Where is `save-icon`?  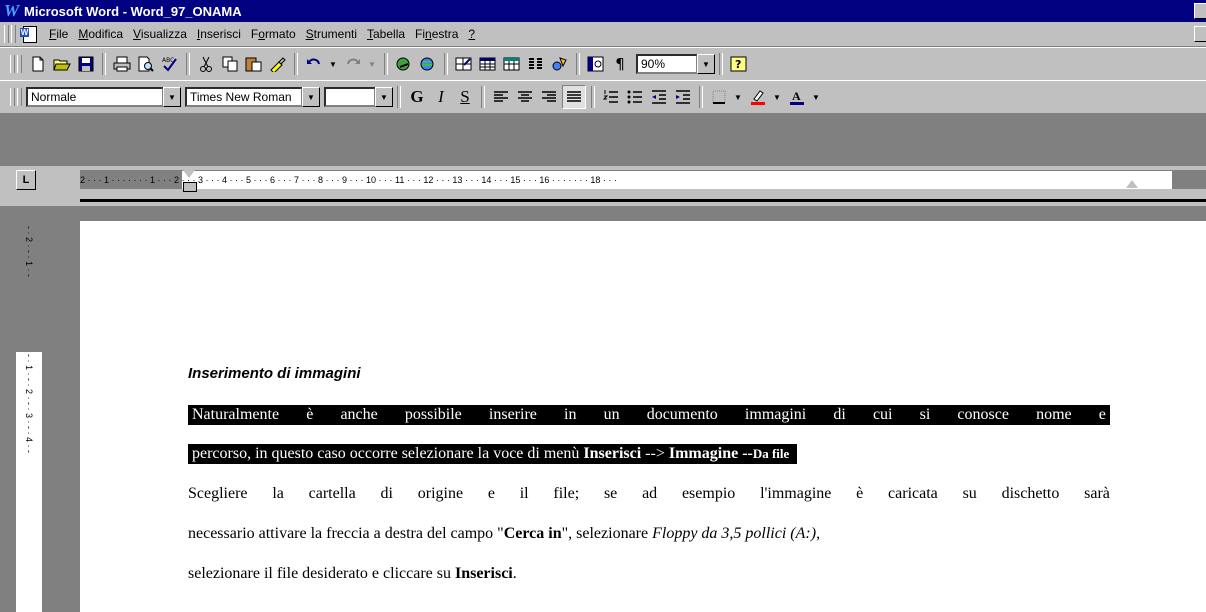
save-icon is located at coordinates (86, 64).